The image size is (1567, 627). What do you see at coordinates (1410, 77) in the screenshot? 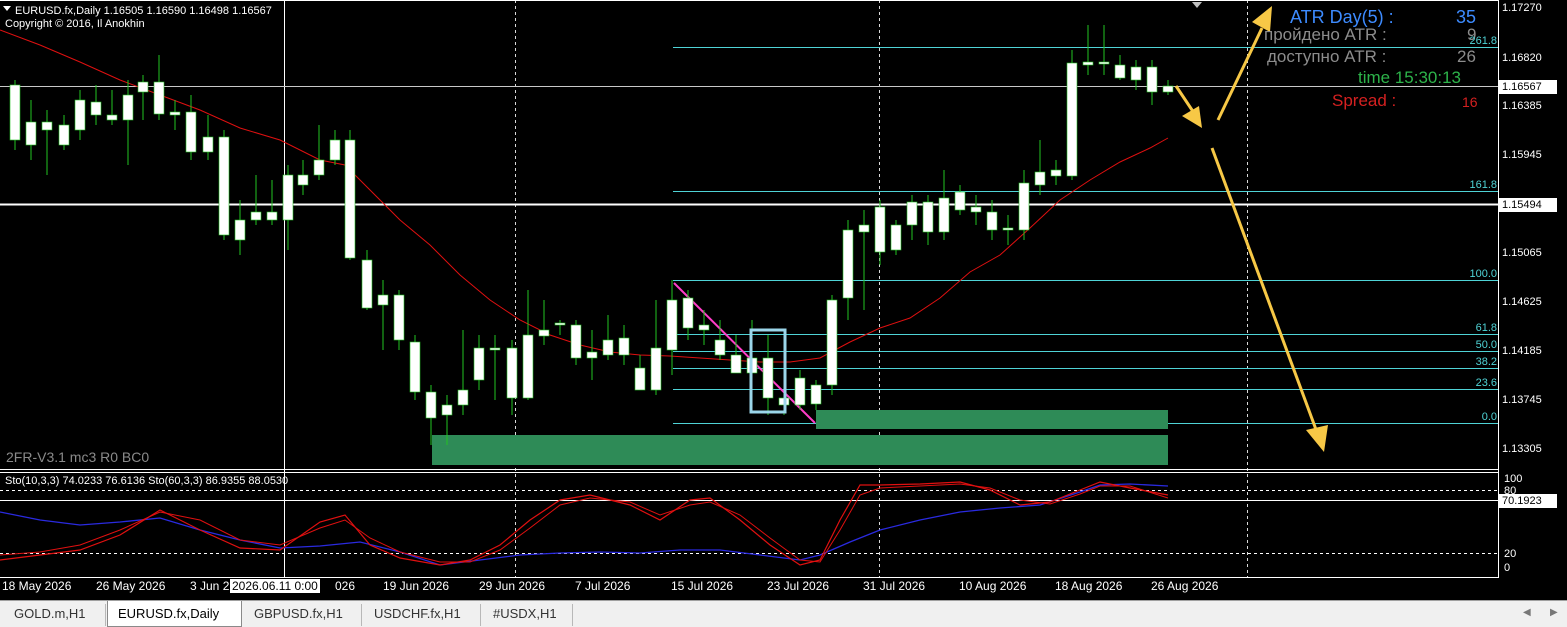
I see `time-label: time 15:30:13` at bounding box center [1410, 77].